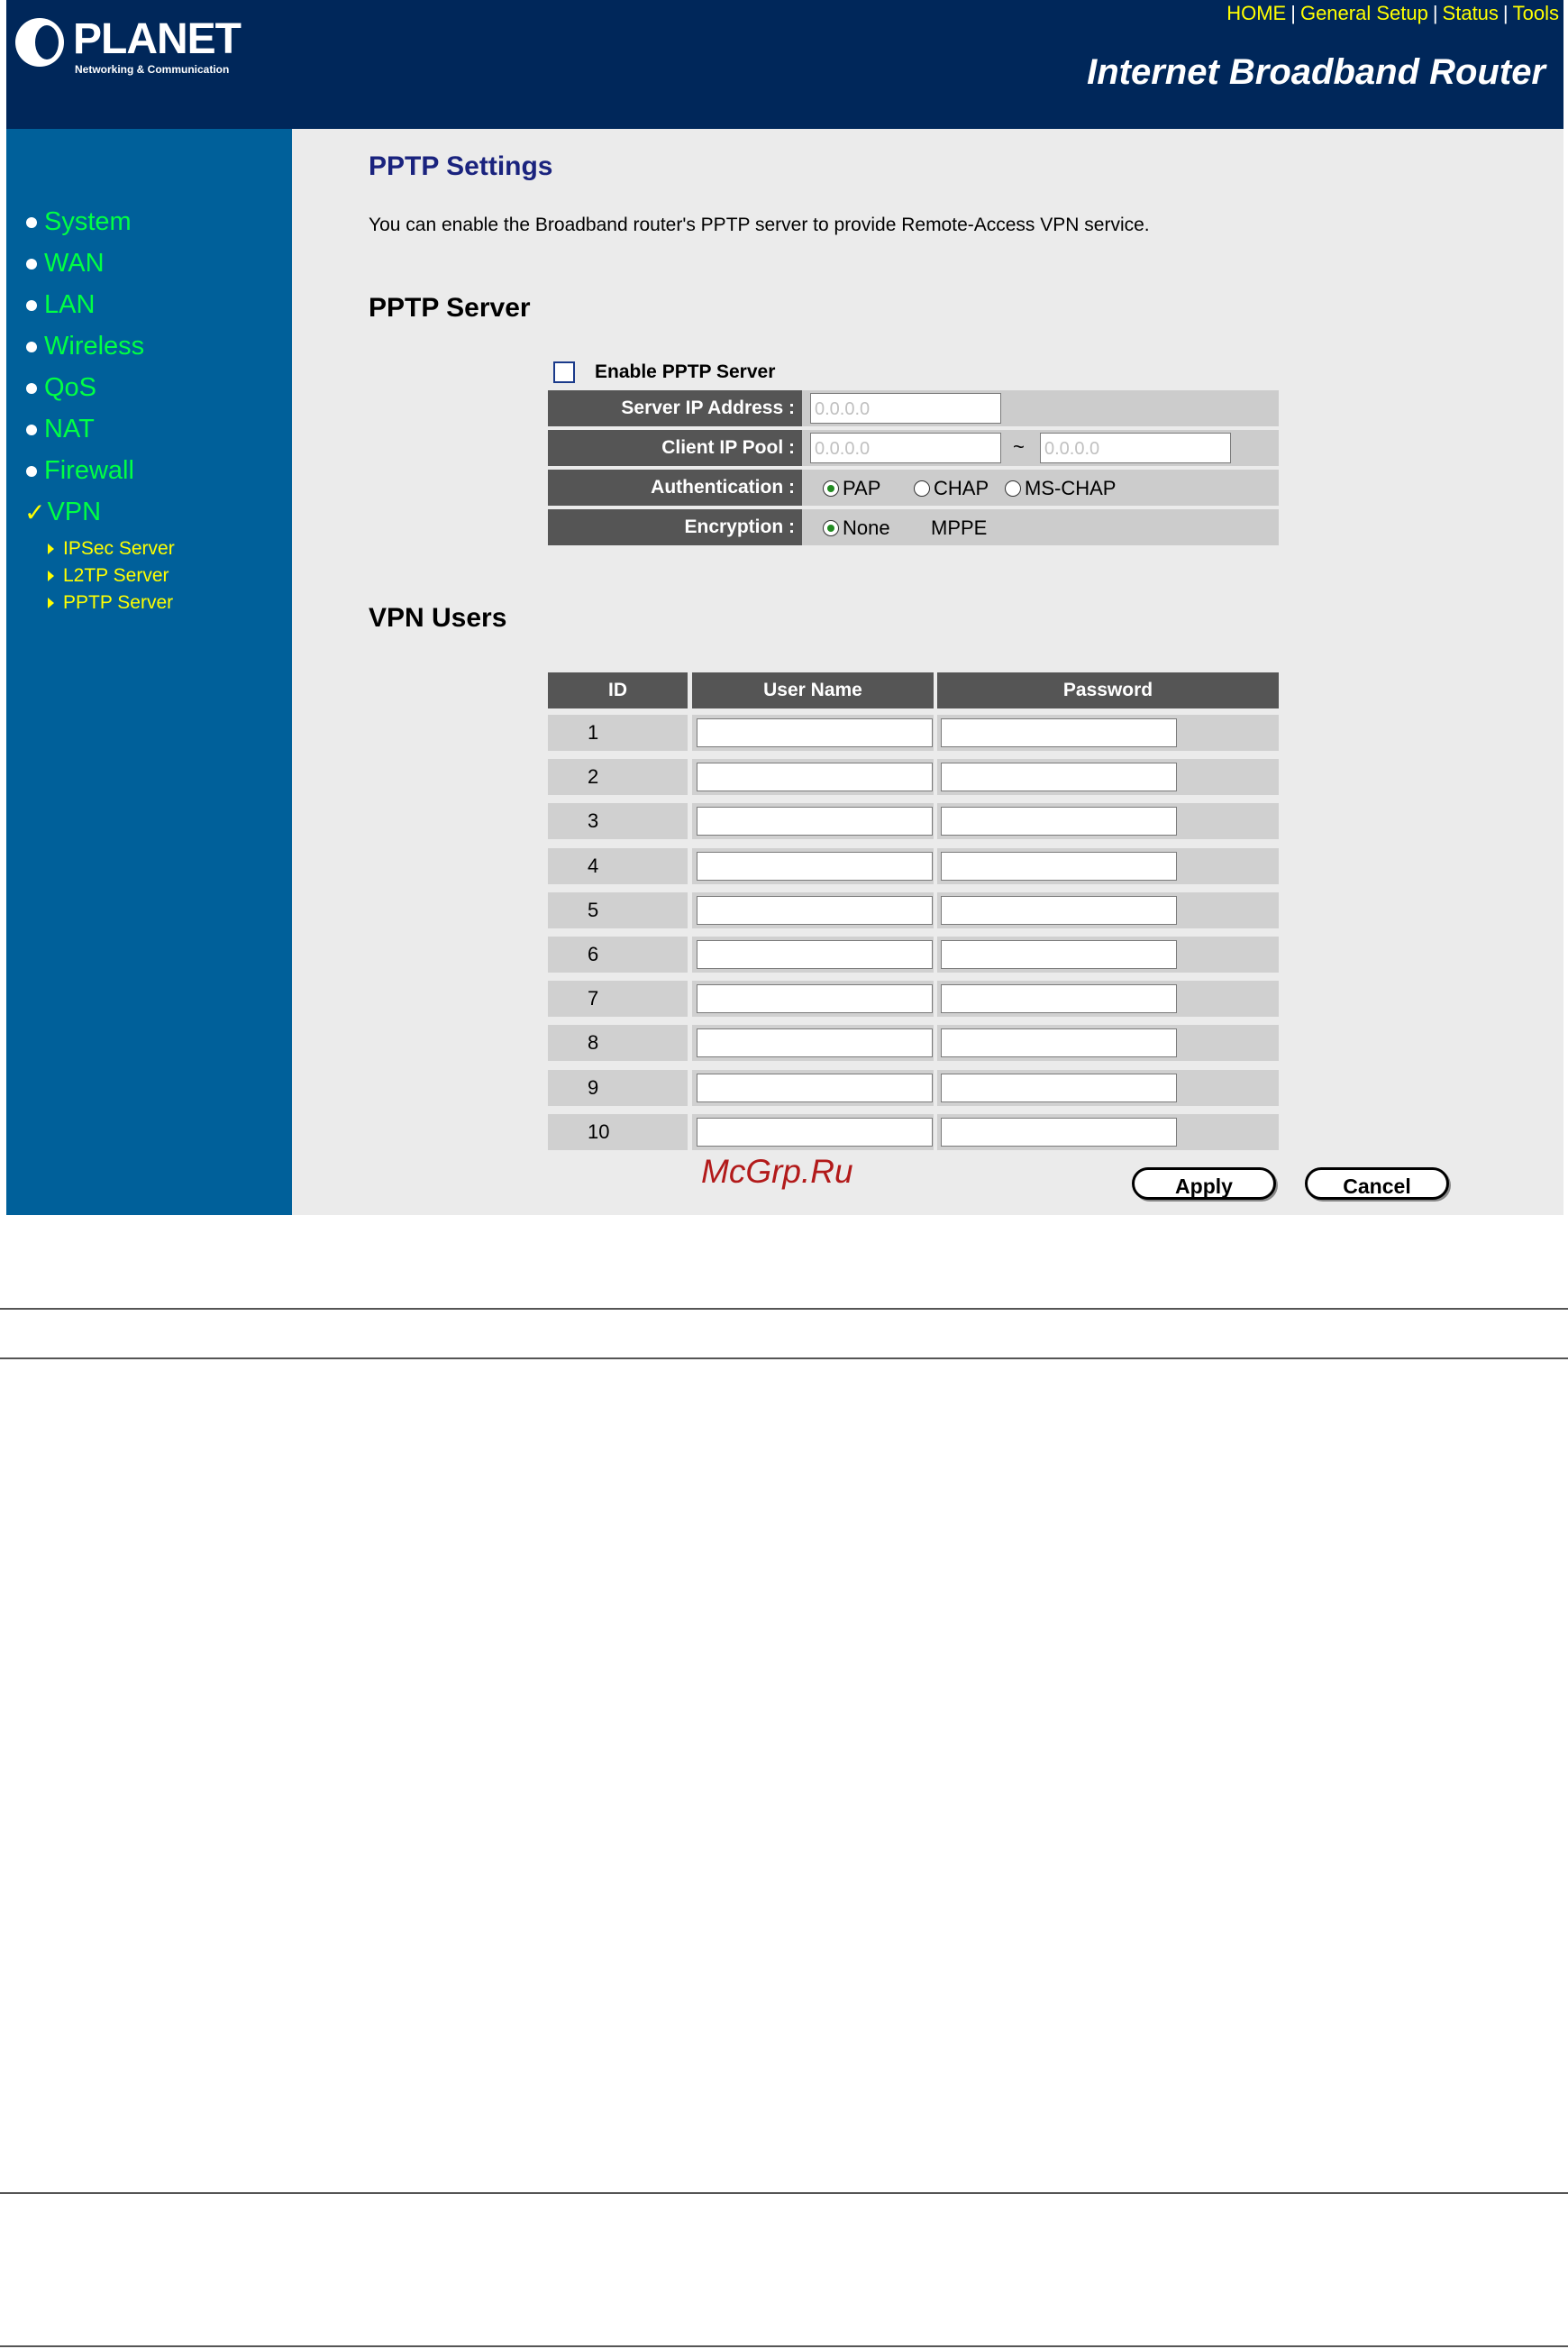 This screenshot has height=2349, width=1568. I want to click on server-ip-input: 0.0.0.0, so click(905, 408).